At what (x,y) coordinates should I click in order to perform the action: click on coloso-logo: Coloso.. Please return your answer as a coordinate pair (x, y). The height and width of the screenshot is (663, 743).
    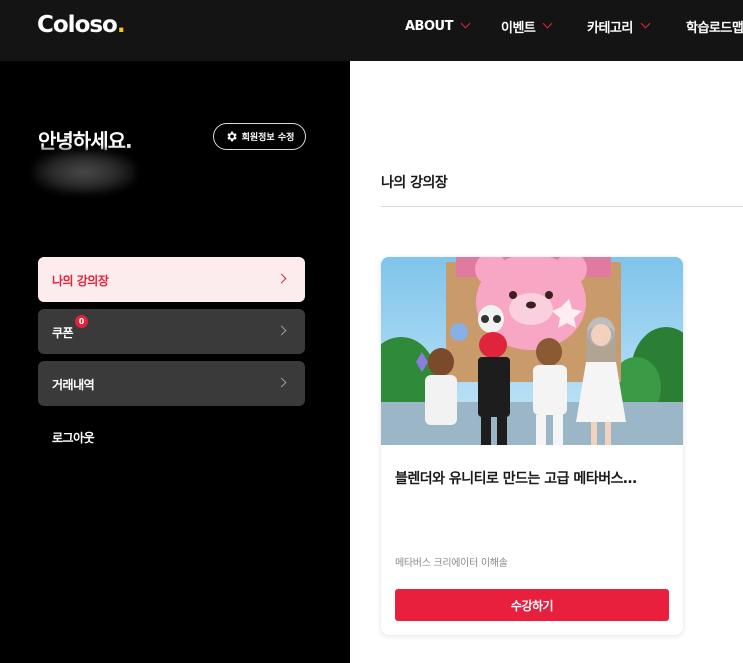
    Looking at the image, I should click on (81, 25).